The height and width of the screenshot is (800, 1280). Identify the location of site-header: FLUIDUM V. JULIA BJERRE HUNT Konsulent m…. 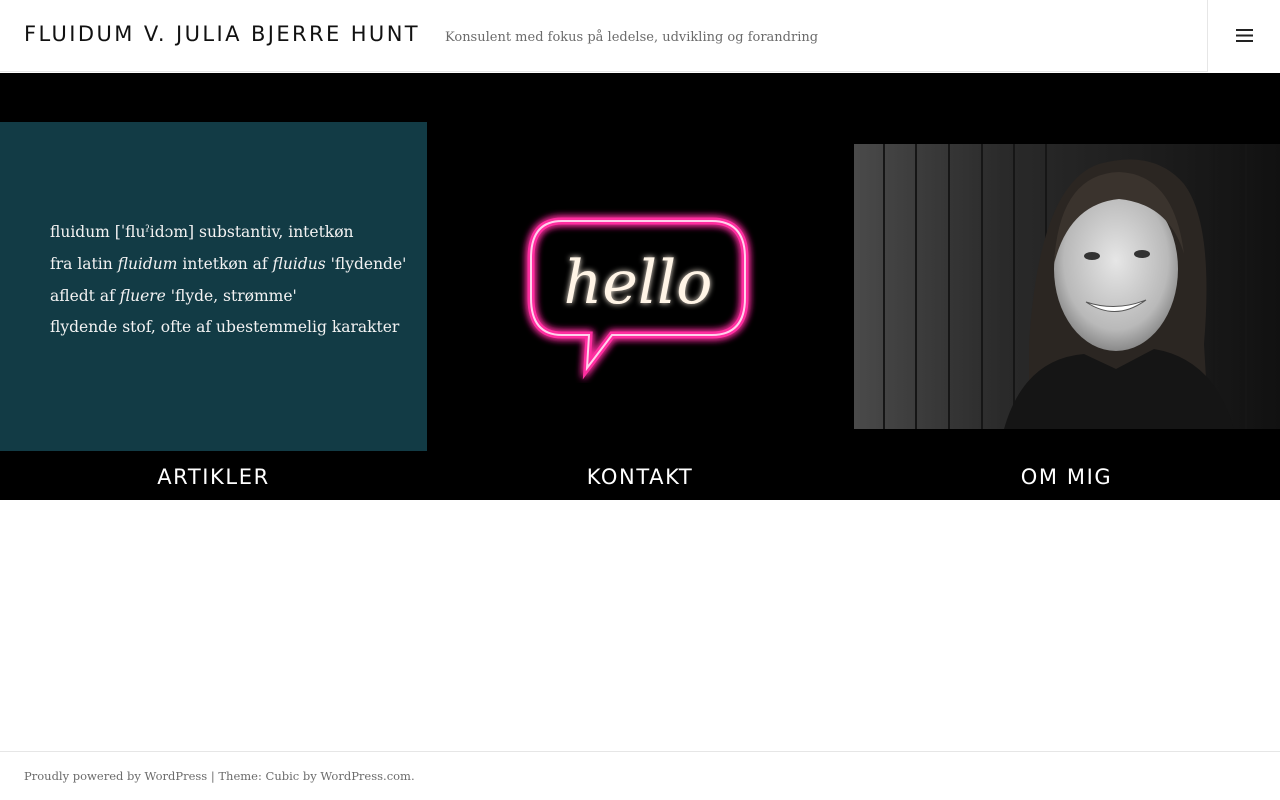
(640, 36).